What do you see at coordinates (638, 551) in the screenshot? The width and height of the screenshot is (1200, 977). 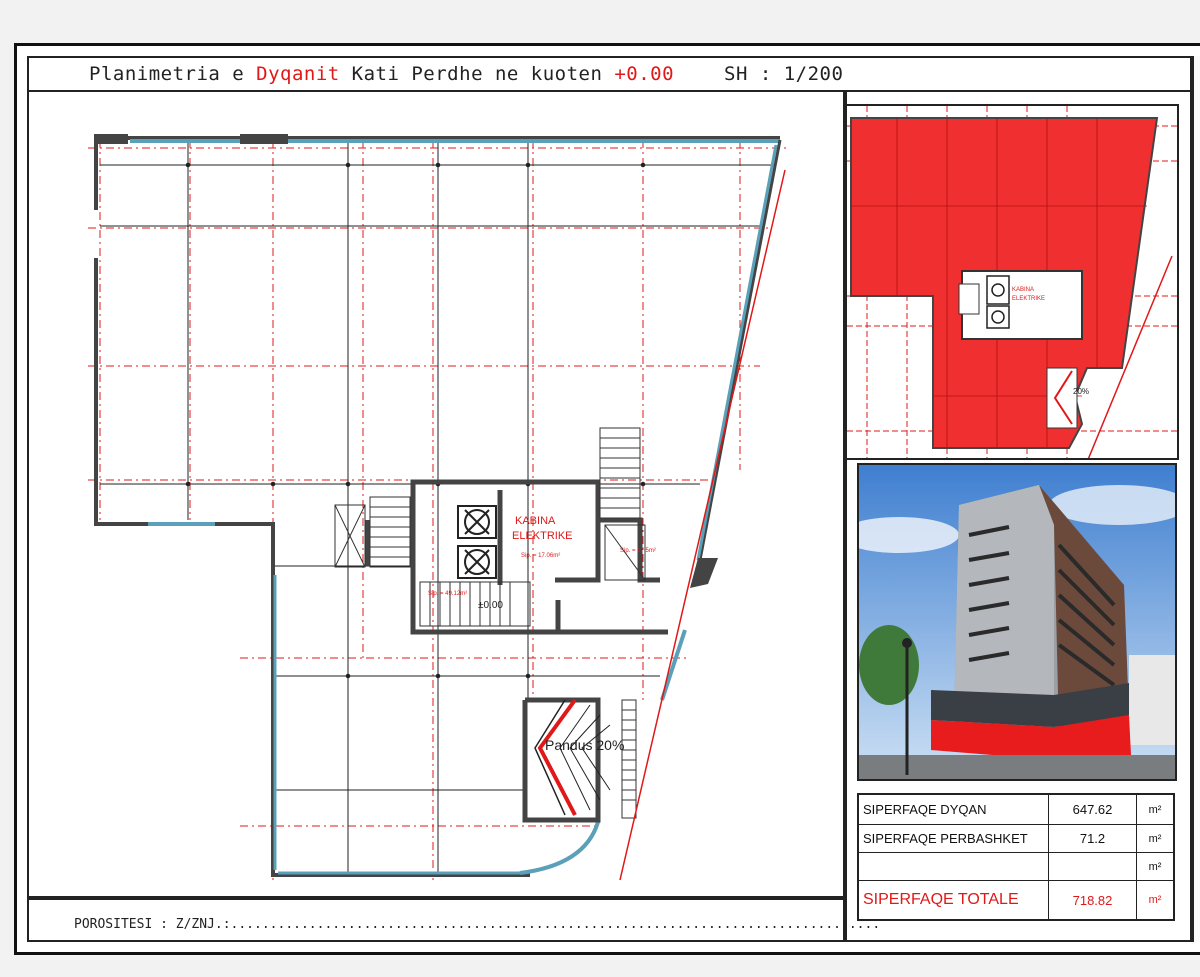 I see `small-area: Sip. = 17.5m²` at bounding box center [638, 551].